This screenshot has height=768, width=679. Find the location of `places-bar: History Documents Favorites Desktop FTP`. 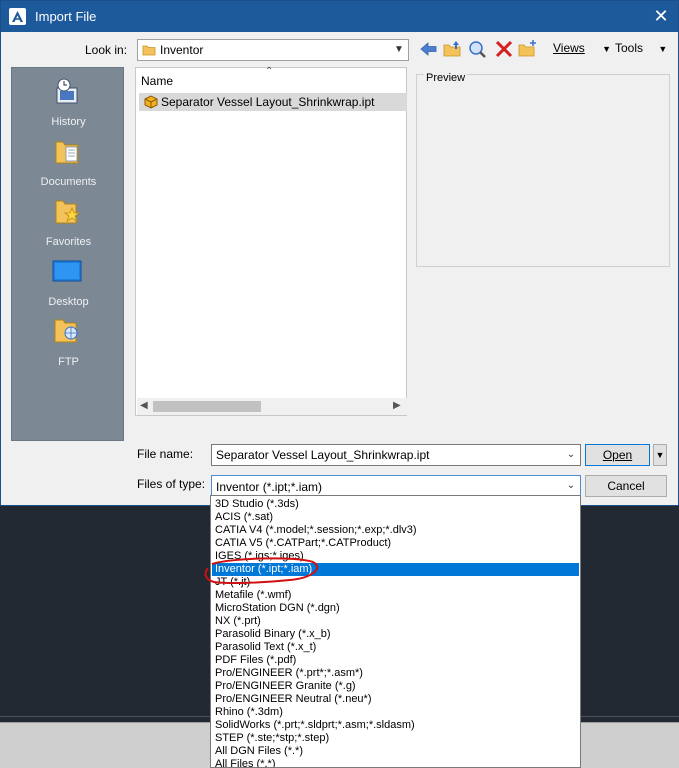

places-bar: History Documents Favorites Desktop FTP is located at coordinates (67, 254).